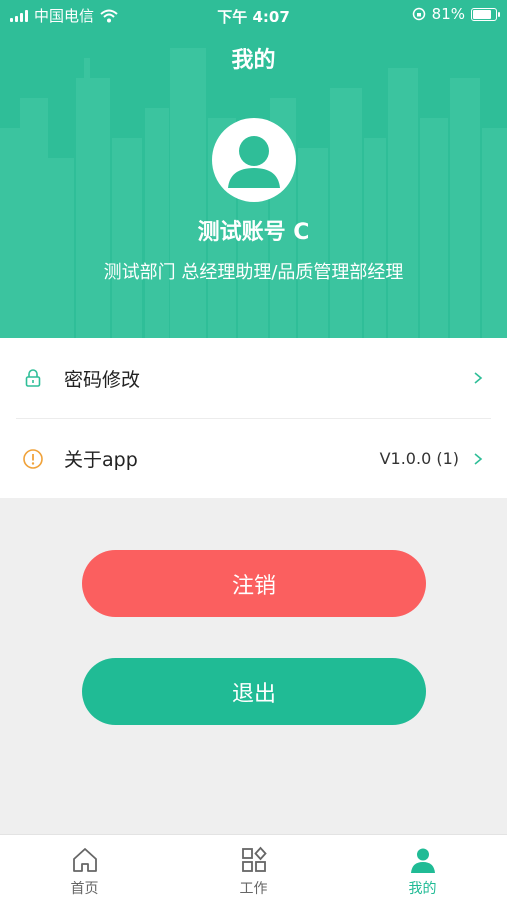 This screenshot has height=900, width=507. I want to click on menu-item-about-app: 关于app V1.0.0 (1), so click(253, 458).